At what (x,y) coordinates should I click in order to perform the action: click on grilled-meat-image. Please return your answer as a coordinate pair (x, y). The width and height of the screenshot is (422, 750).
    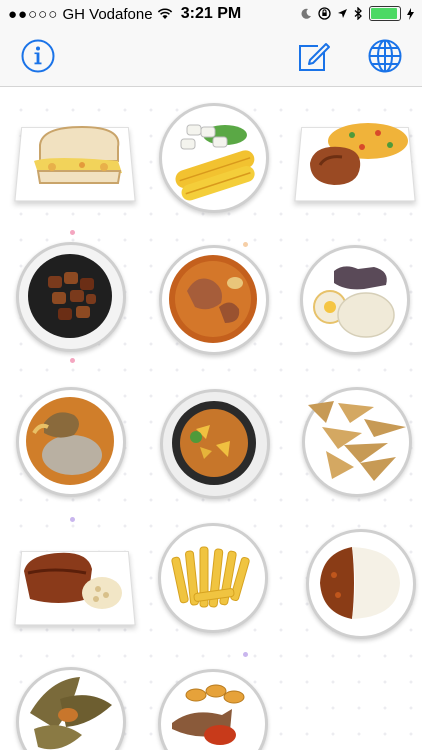
    Looking at the image, I should click on (73, 580).